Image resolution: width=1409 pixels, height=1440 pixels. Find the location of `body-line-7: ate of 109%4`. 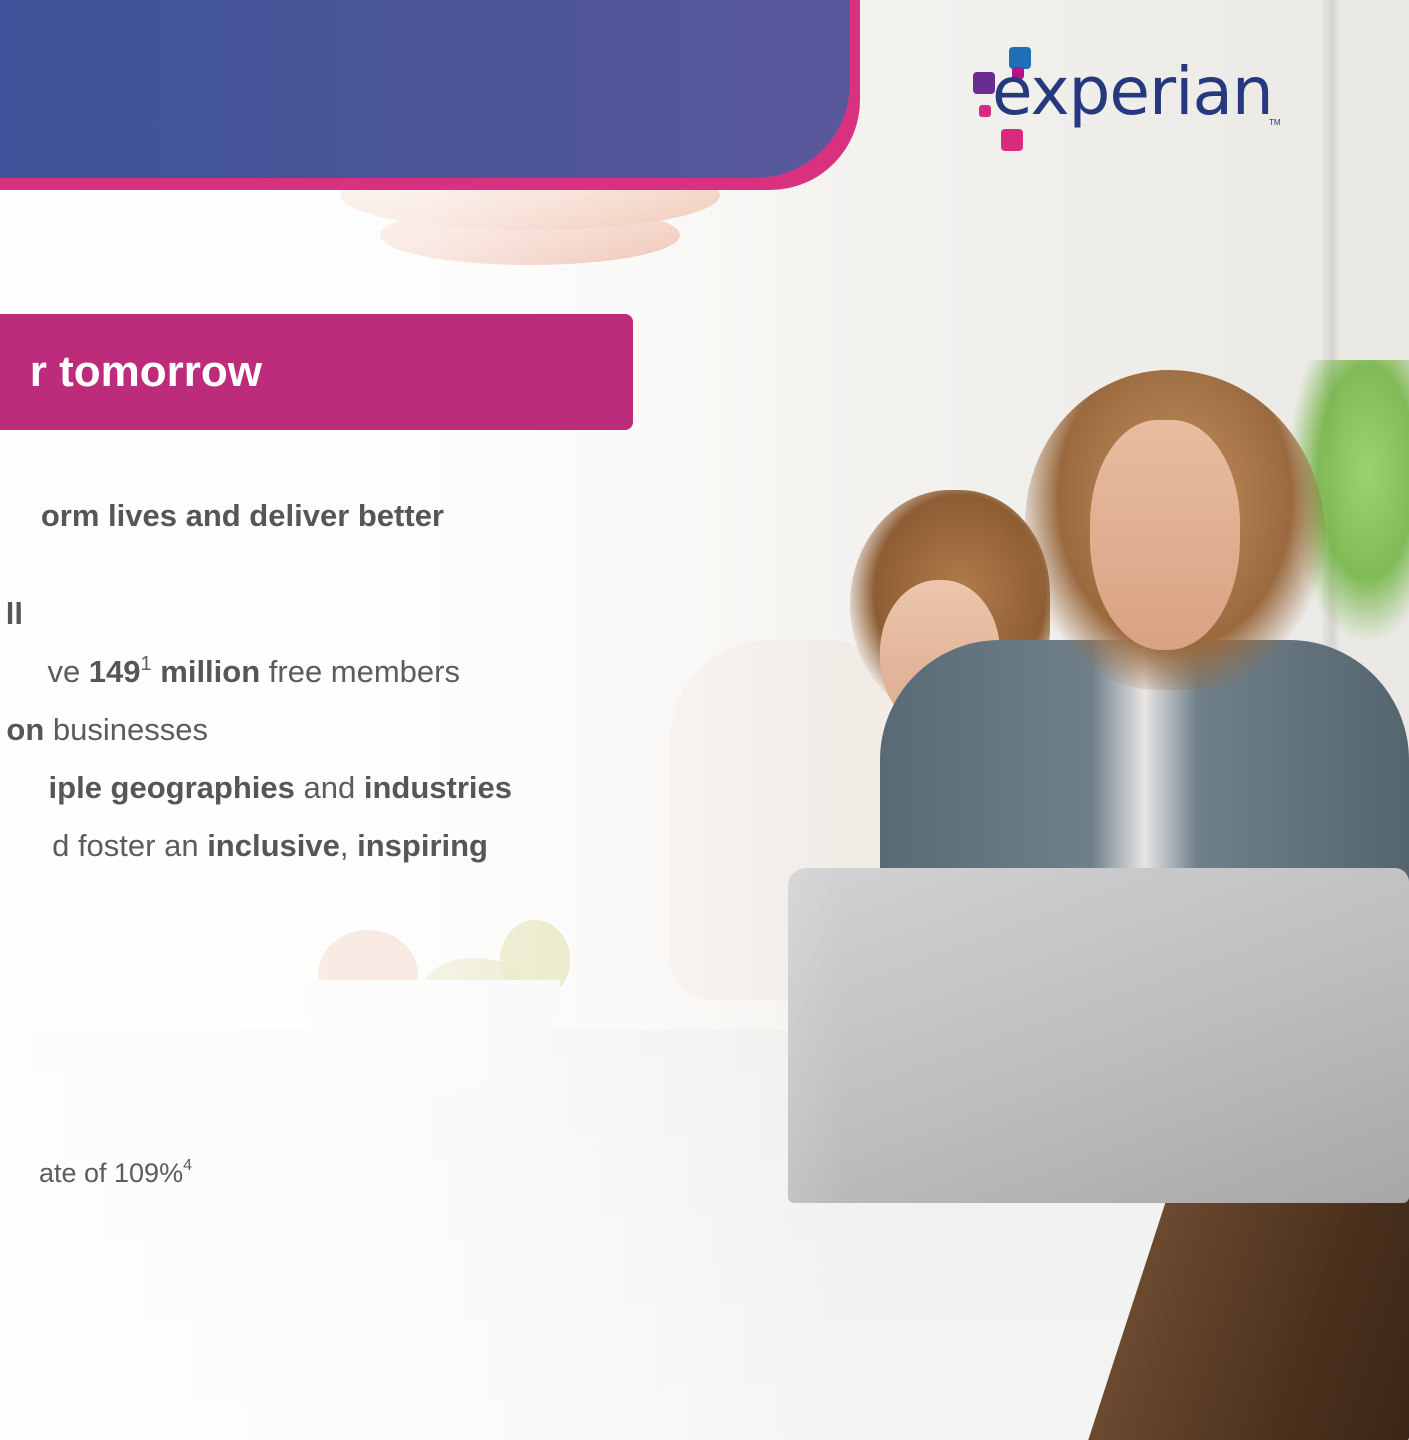

body-line-7: ate of 109%4 is located at coordinates (115, 1172).